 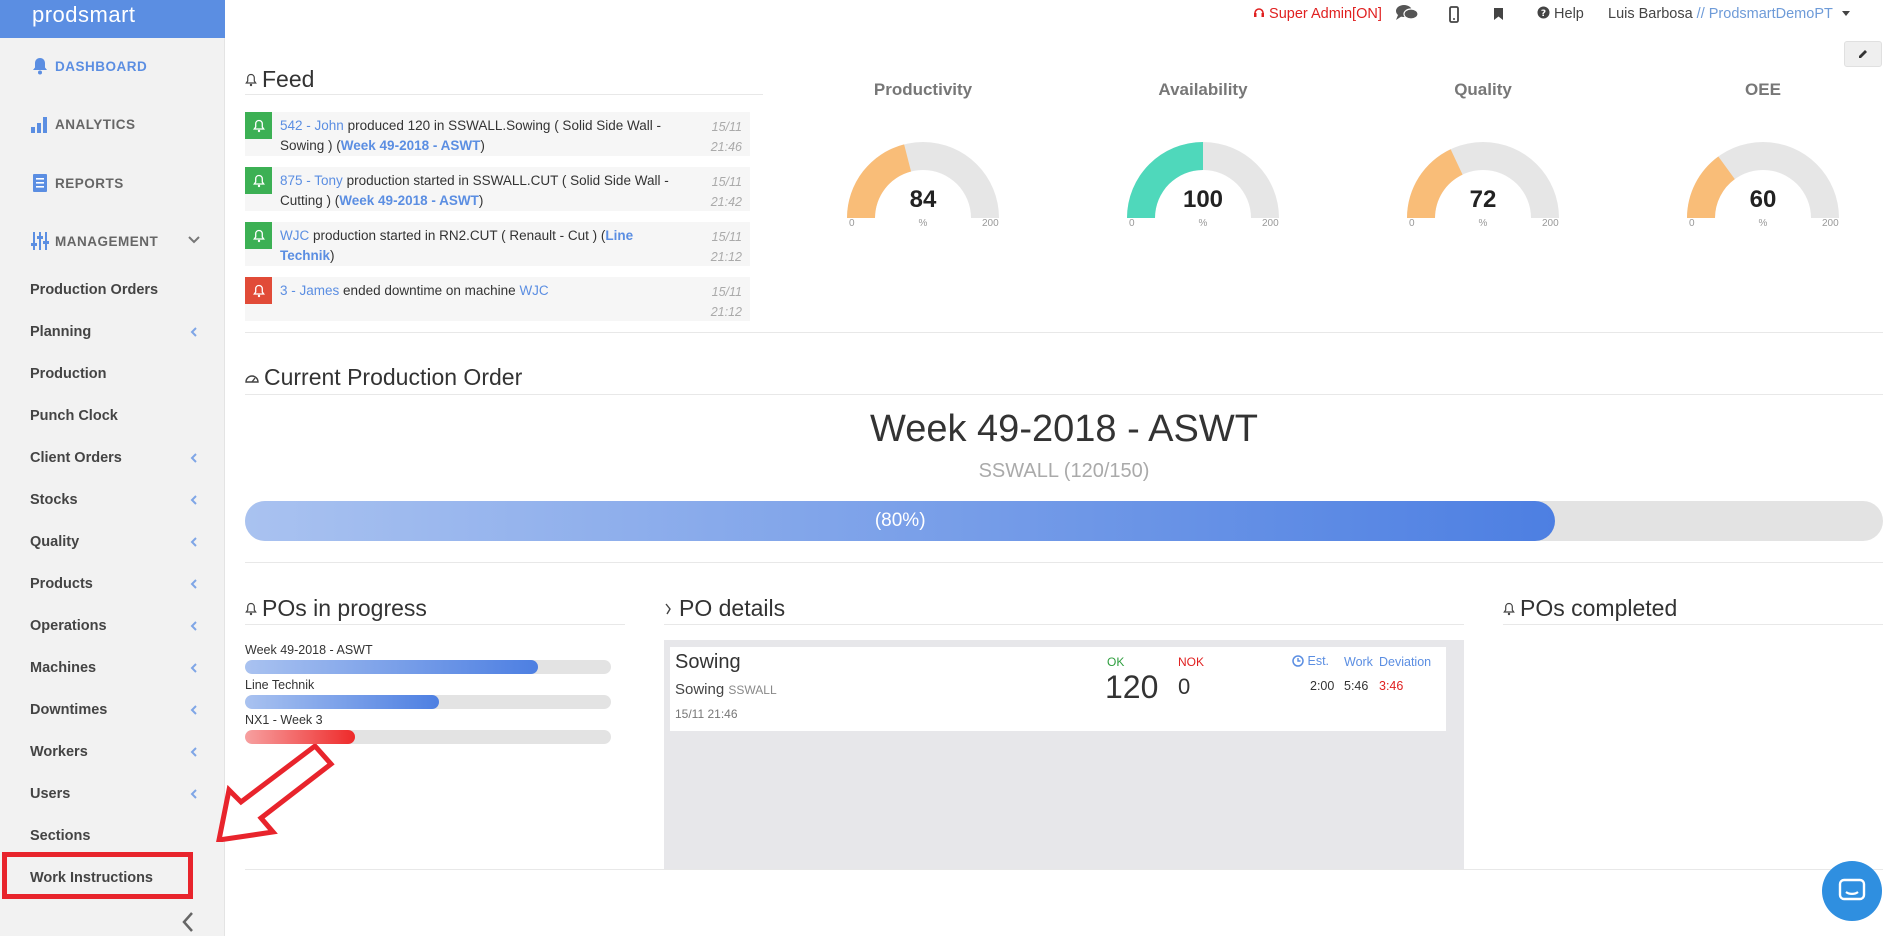 What do you see at coordinates (112, 374) in the screenshot?
I see `sidebar-item-production: Production` at bounding box center [112, 374].